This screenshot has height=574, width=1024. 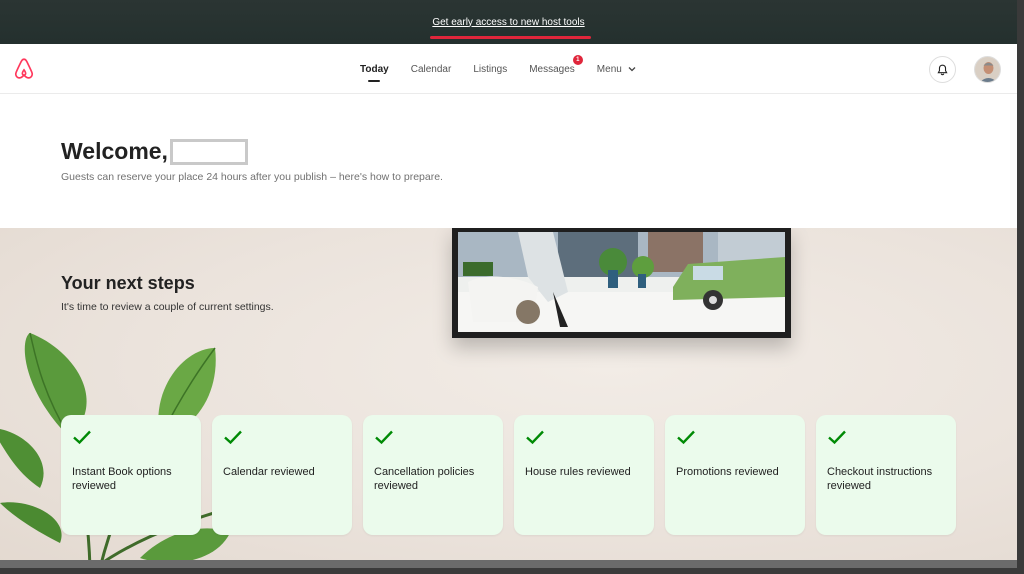 What do you see at coordinates (374, 69) in the screenshot?
I see `nav-today: Today` at bounding box center [374, 69].